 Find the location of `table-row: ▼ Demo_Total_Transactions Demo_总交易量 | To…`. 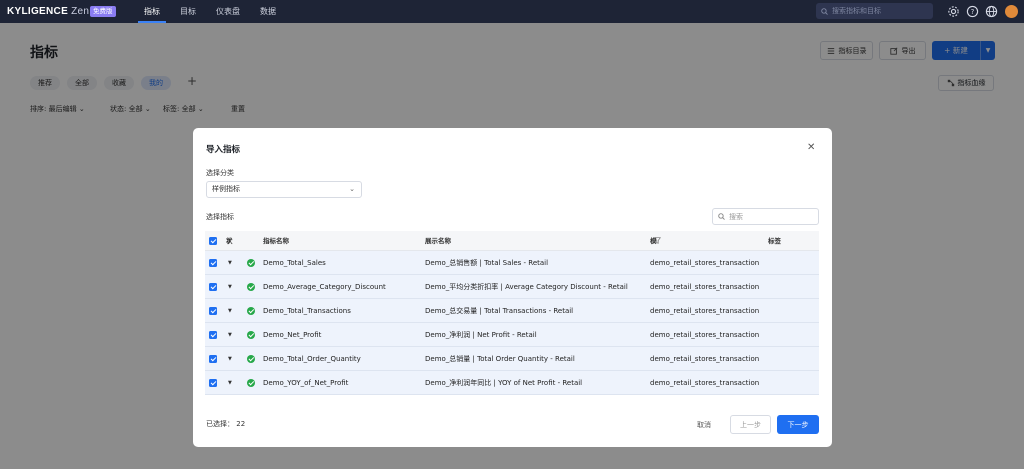

table-row: ▼ Demo_Total_Transactions Demo_总交易量 | To… is located at coordinates (512, 311).